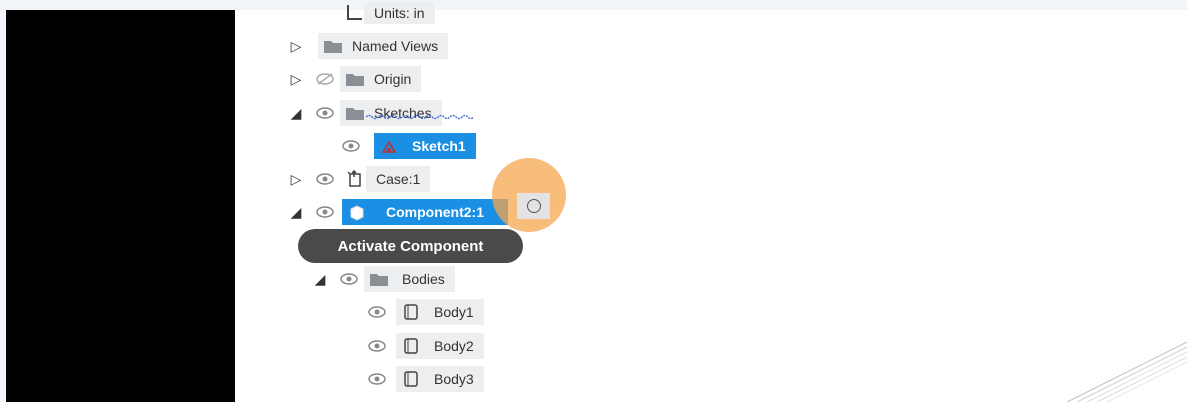 The height and width of the screenshot is (402, 1187). What do you see at coordinates (357, 213) in the screenshot?
I see `component-cube-icon` at bounding box center [357, 213].